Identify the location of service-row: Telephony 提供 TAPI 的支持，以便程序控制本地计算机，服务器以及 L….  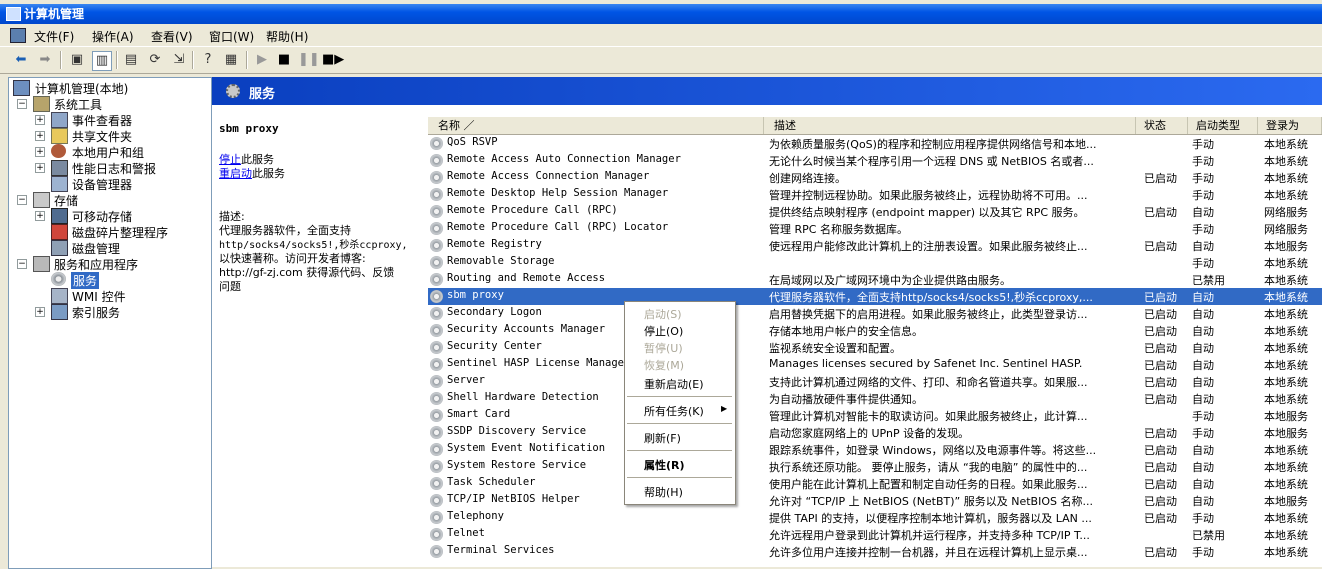
(875, 517).